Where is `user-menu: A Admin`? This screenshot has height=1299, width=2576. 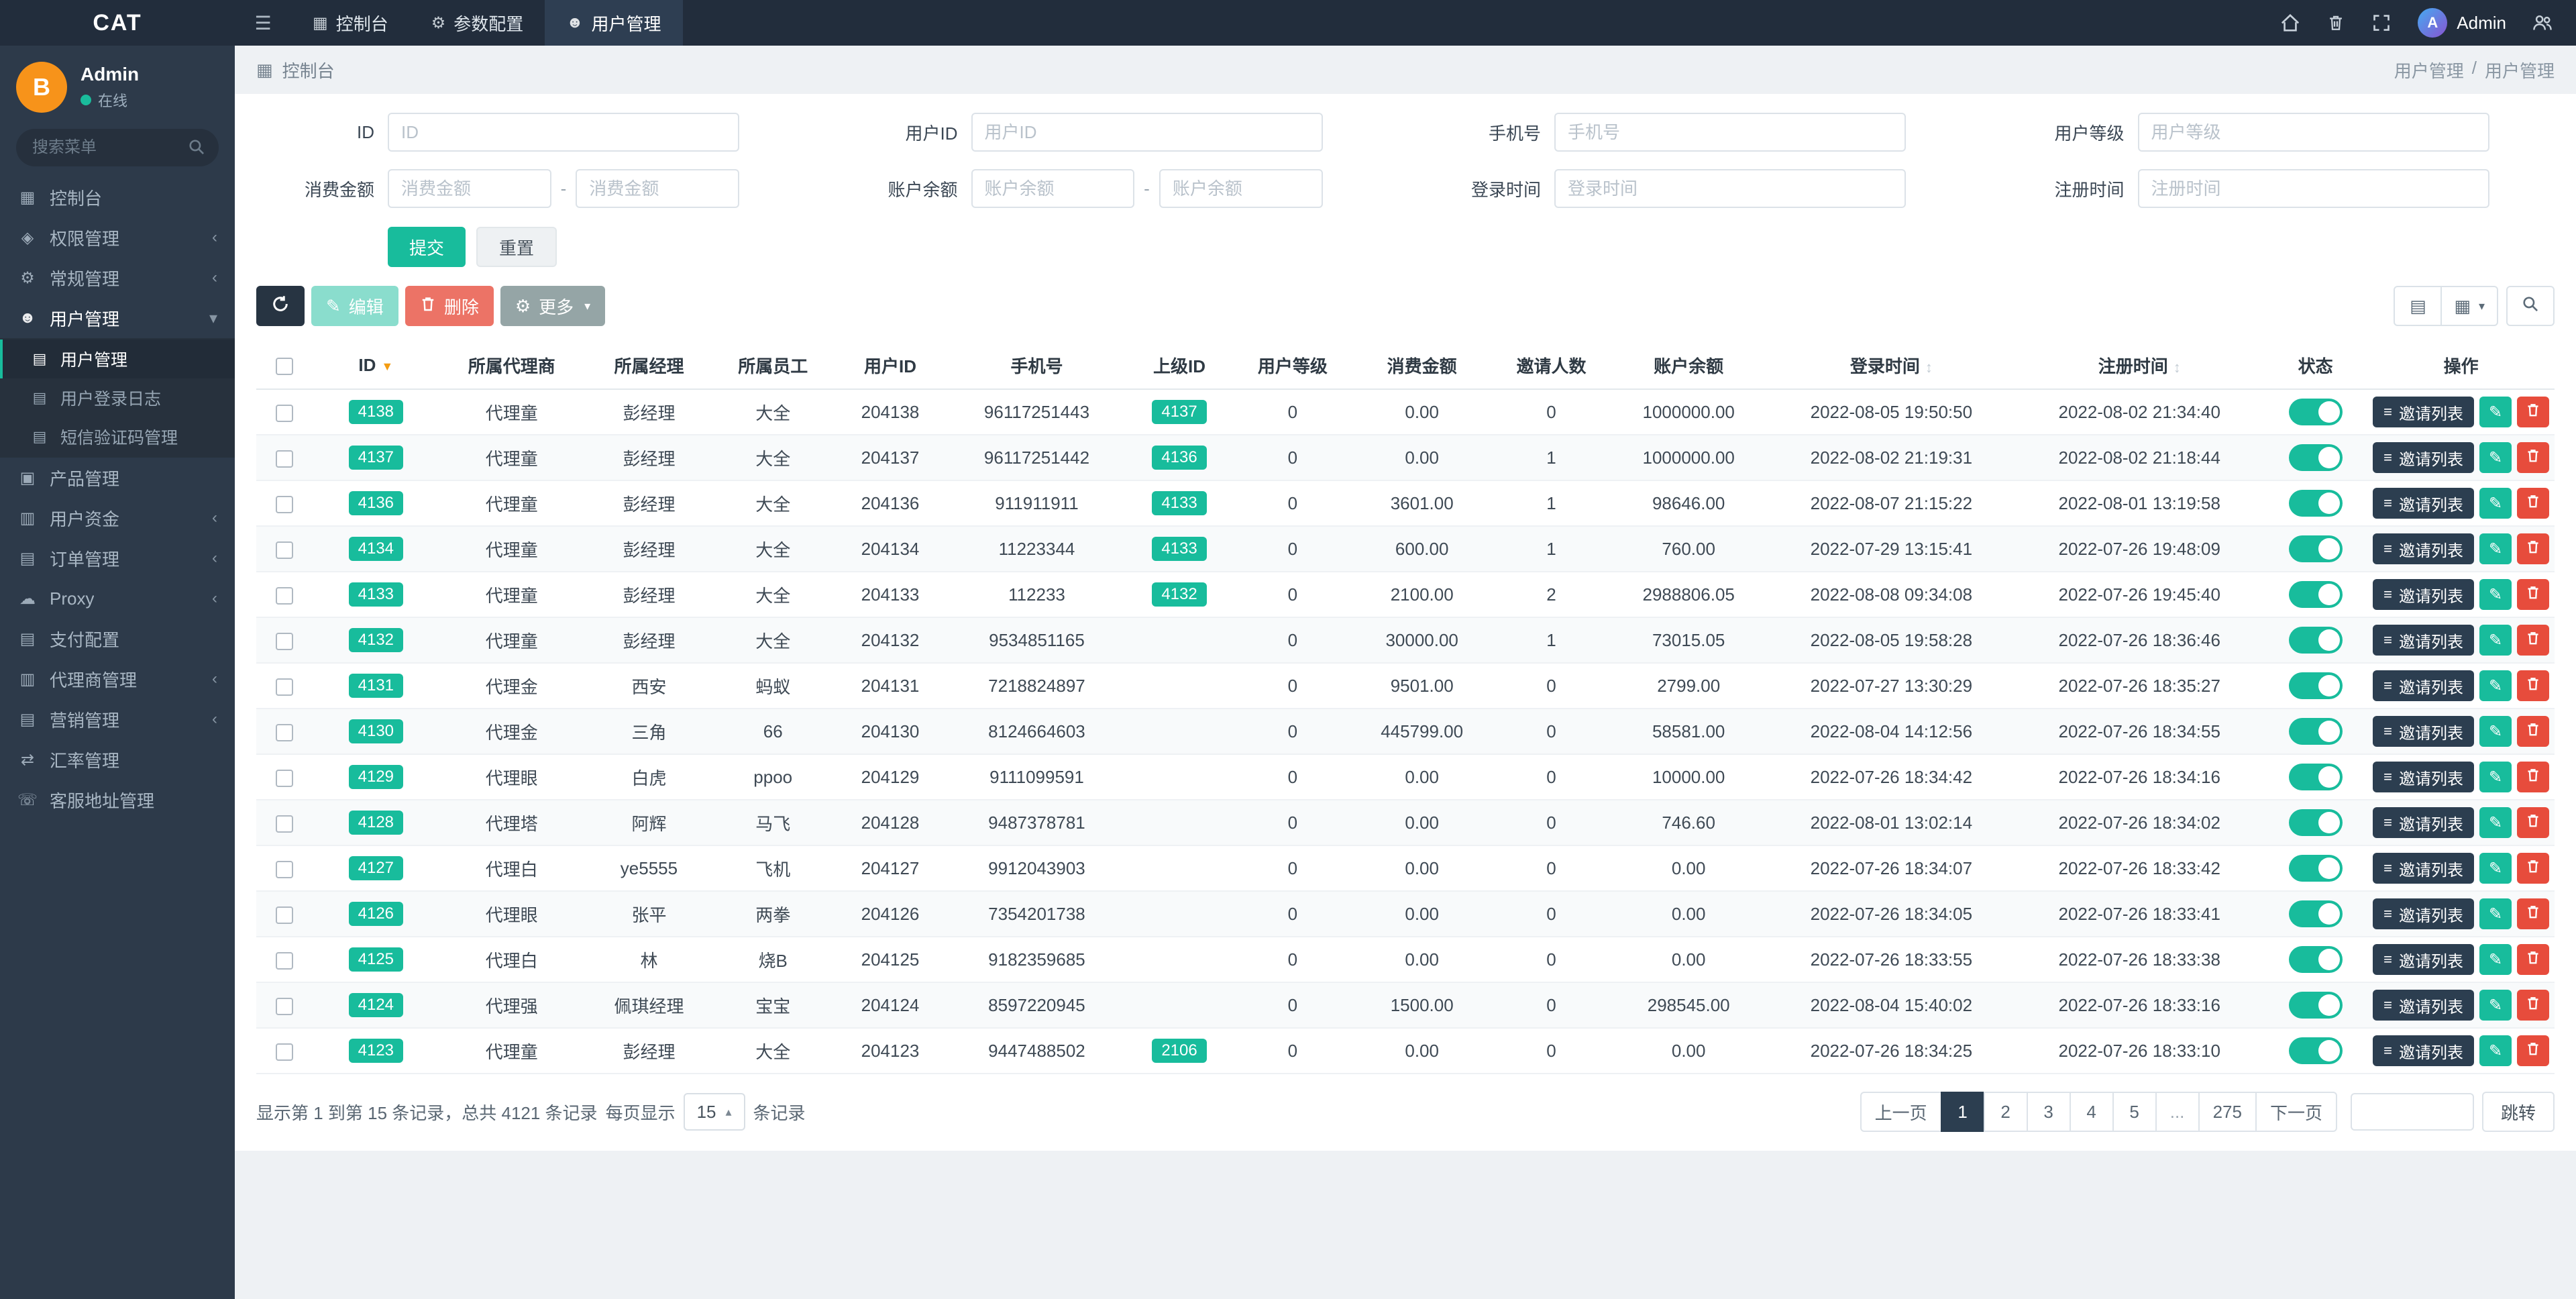 user-menu: A Admin is located at coordinates (2462, 23).